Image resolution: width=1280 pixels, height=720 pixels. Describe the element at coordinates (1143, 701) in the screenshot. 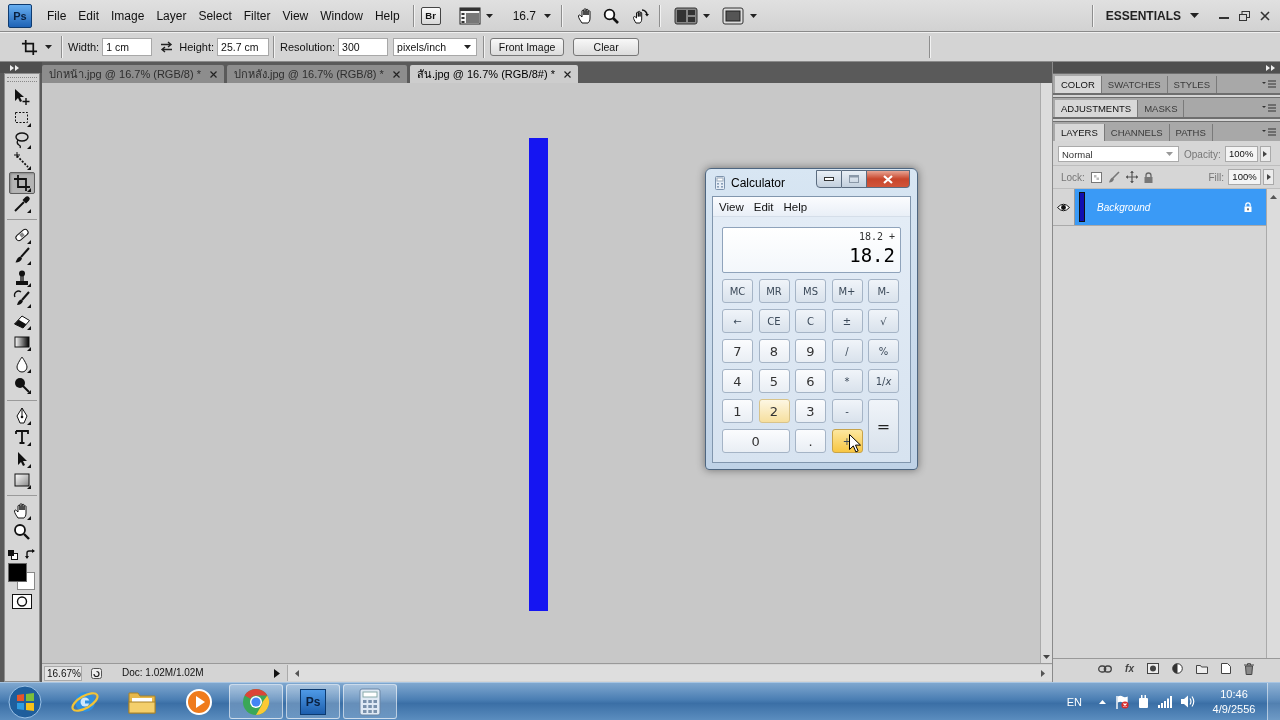

I see `power-plug-icon` at that location.